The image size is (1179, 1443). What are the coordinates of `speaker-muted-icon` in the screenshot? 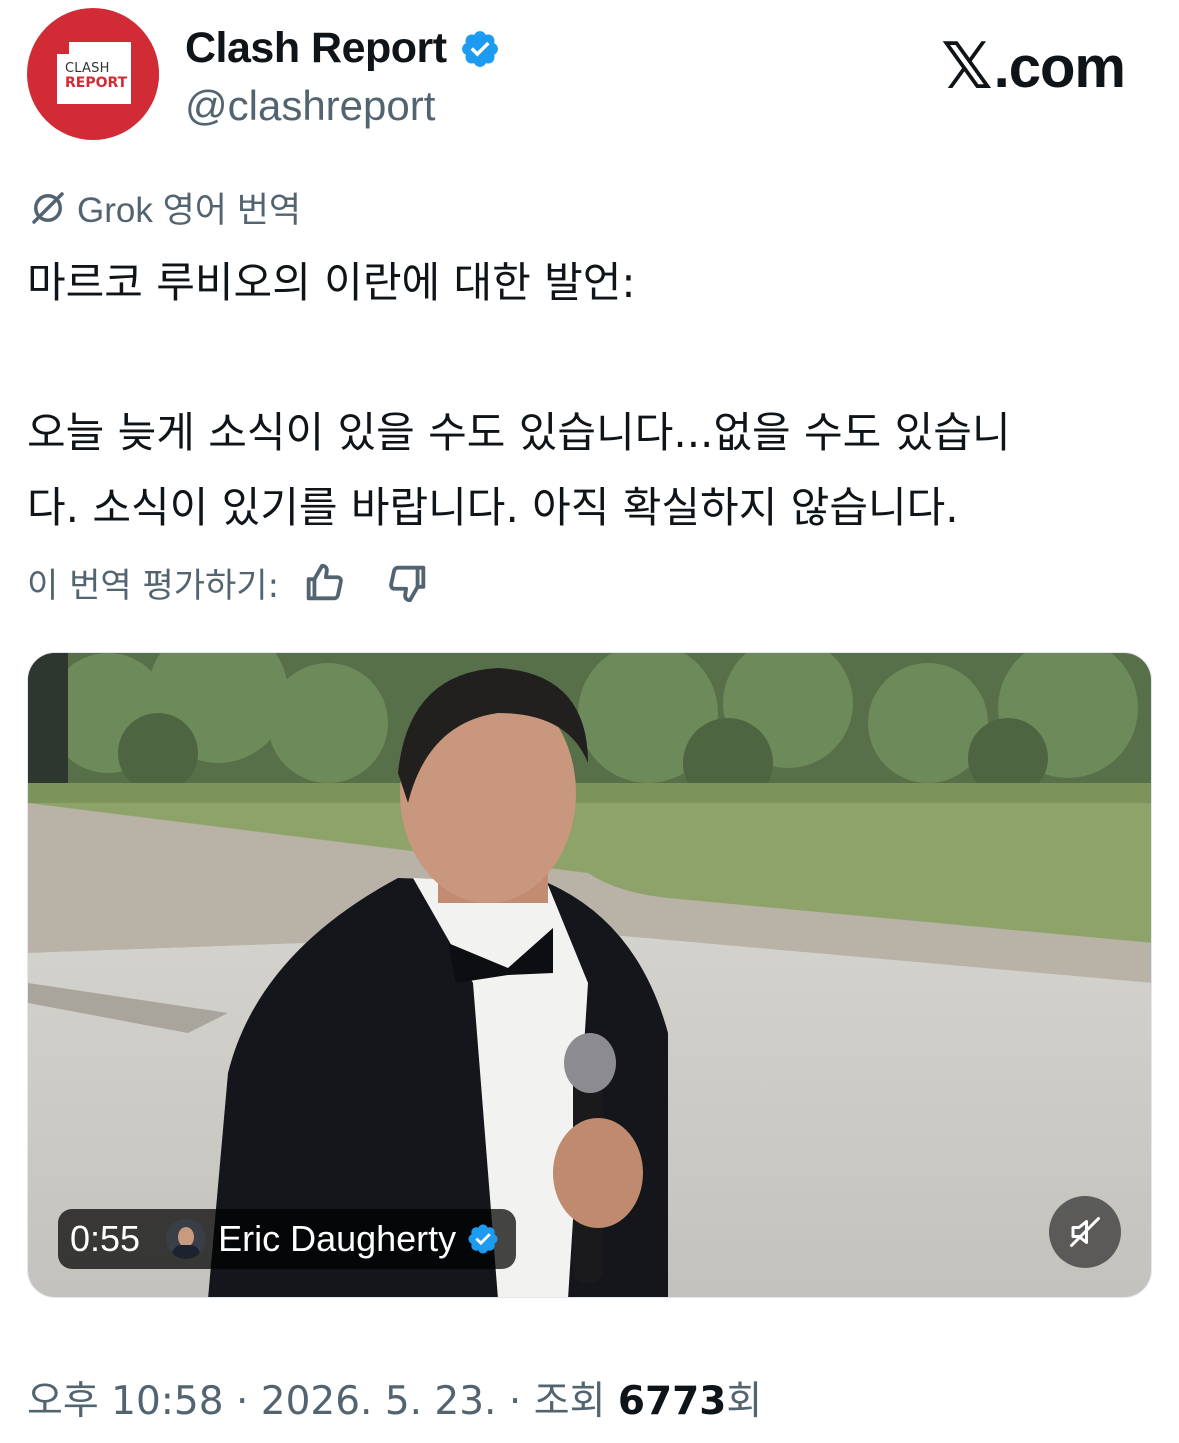 It's located at (1085, 1232).